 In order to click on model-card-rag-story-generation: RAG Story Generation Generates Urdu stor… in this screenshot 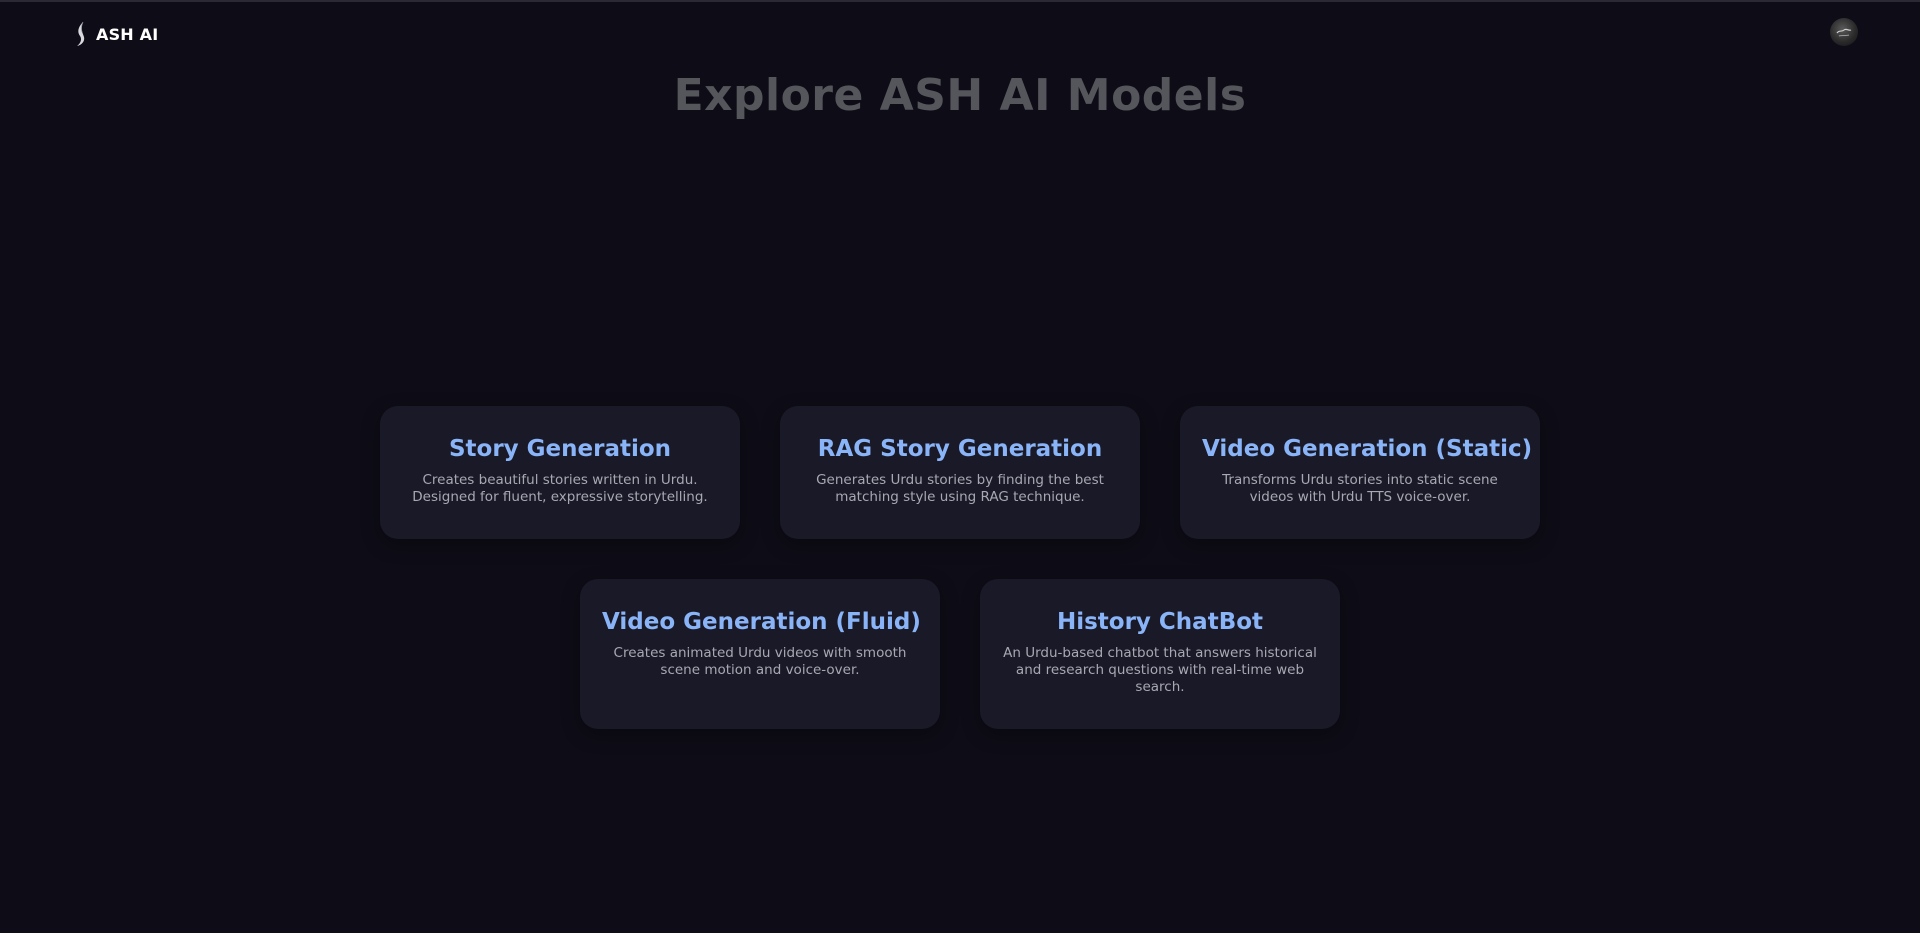, I will do `click(960, 472)`.